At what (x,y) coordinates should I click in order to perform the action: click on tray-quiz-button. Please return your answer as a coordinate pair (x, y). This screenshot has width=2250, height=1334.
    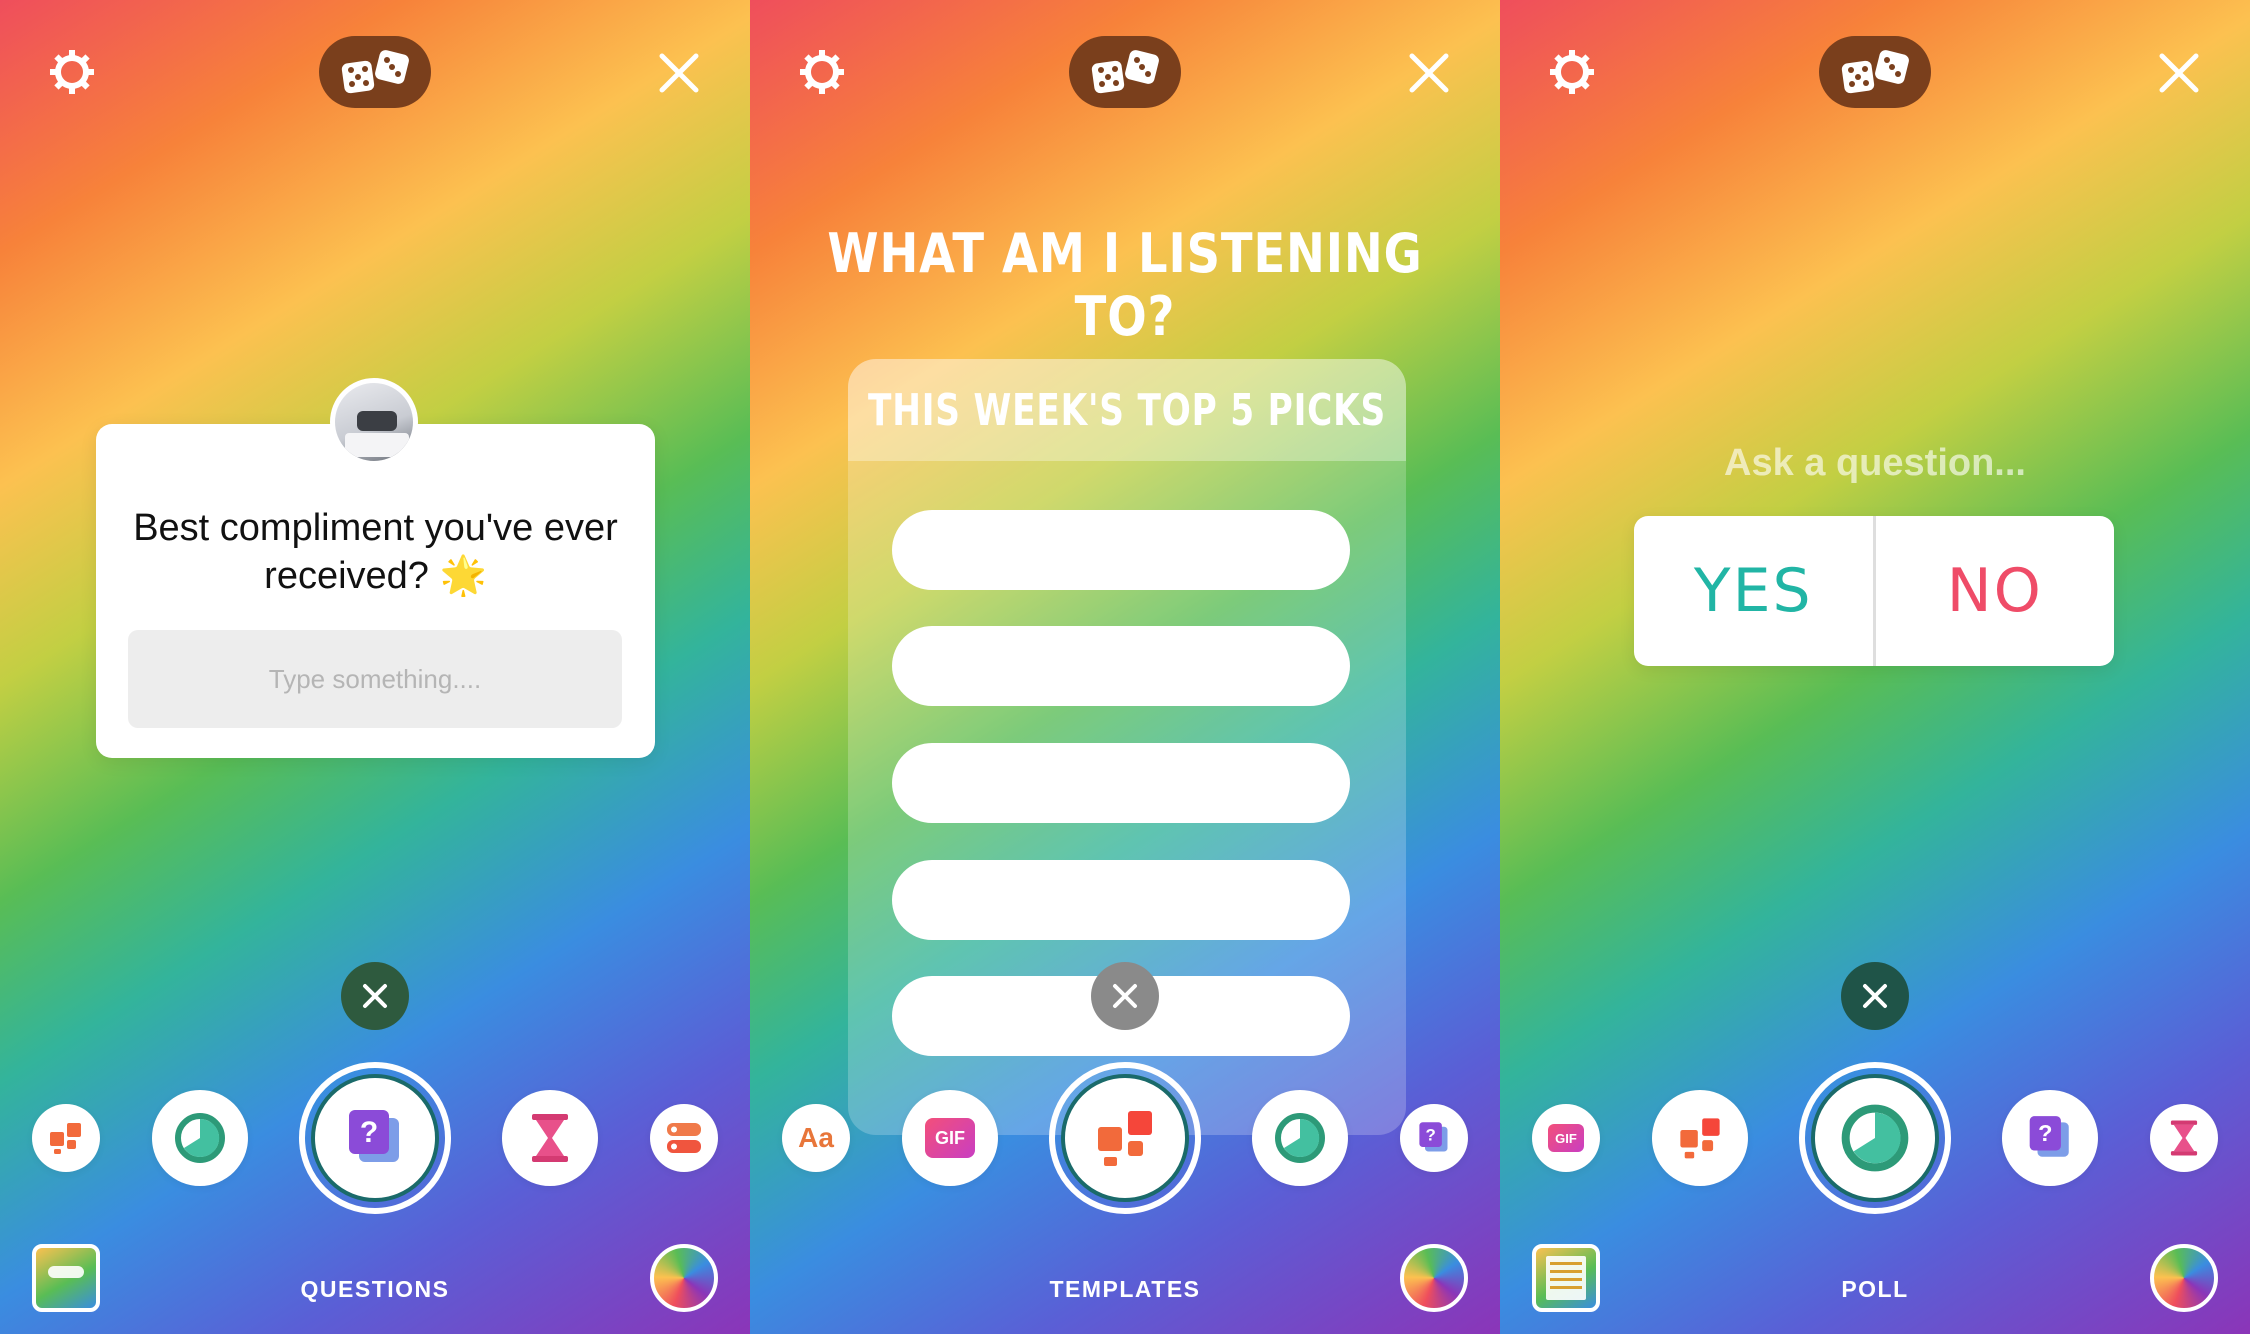
    Looking at the image, I should click on (684, 1138).